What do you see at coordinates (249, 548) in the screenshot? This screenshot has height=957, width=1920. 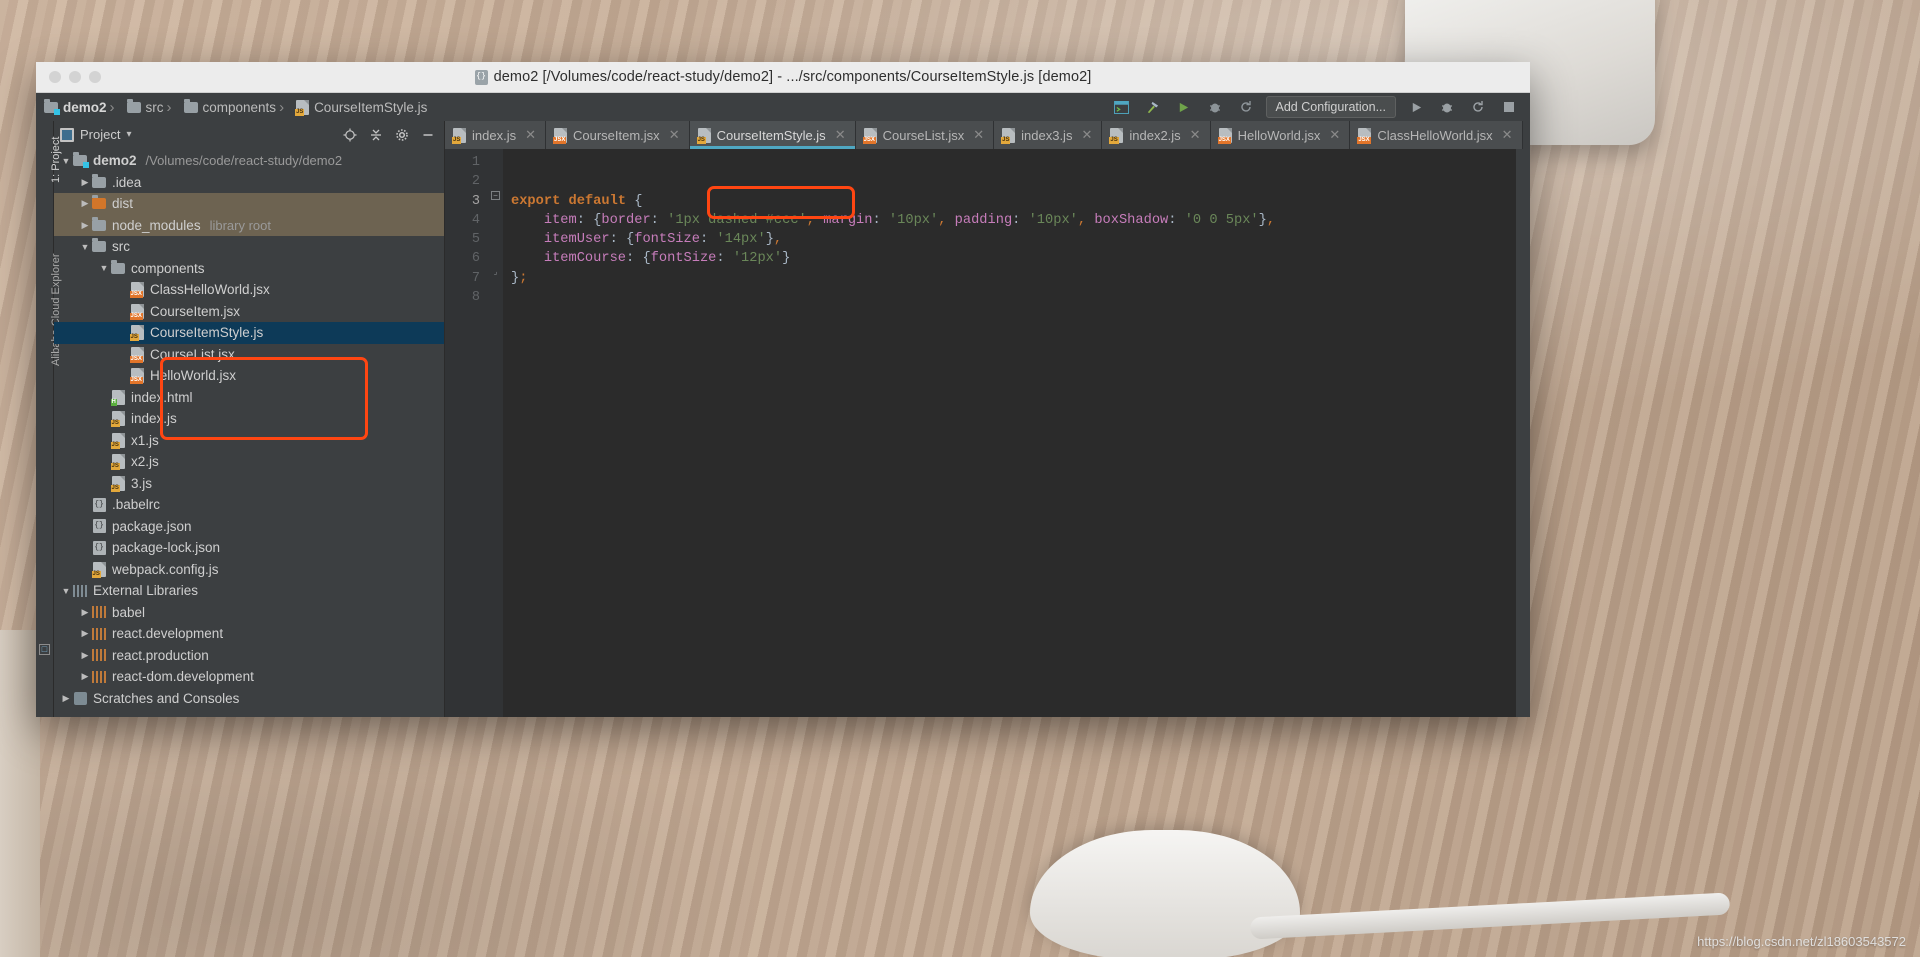 I see `tree-row: {} package-lock.json` at bounding box center [249, 548].